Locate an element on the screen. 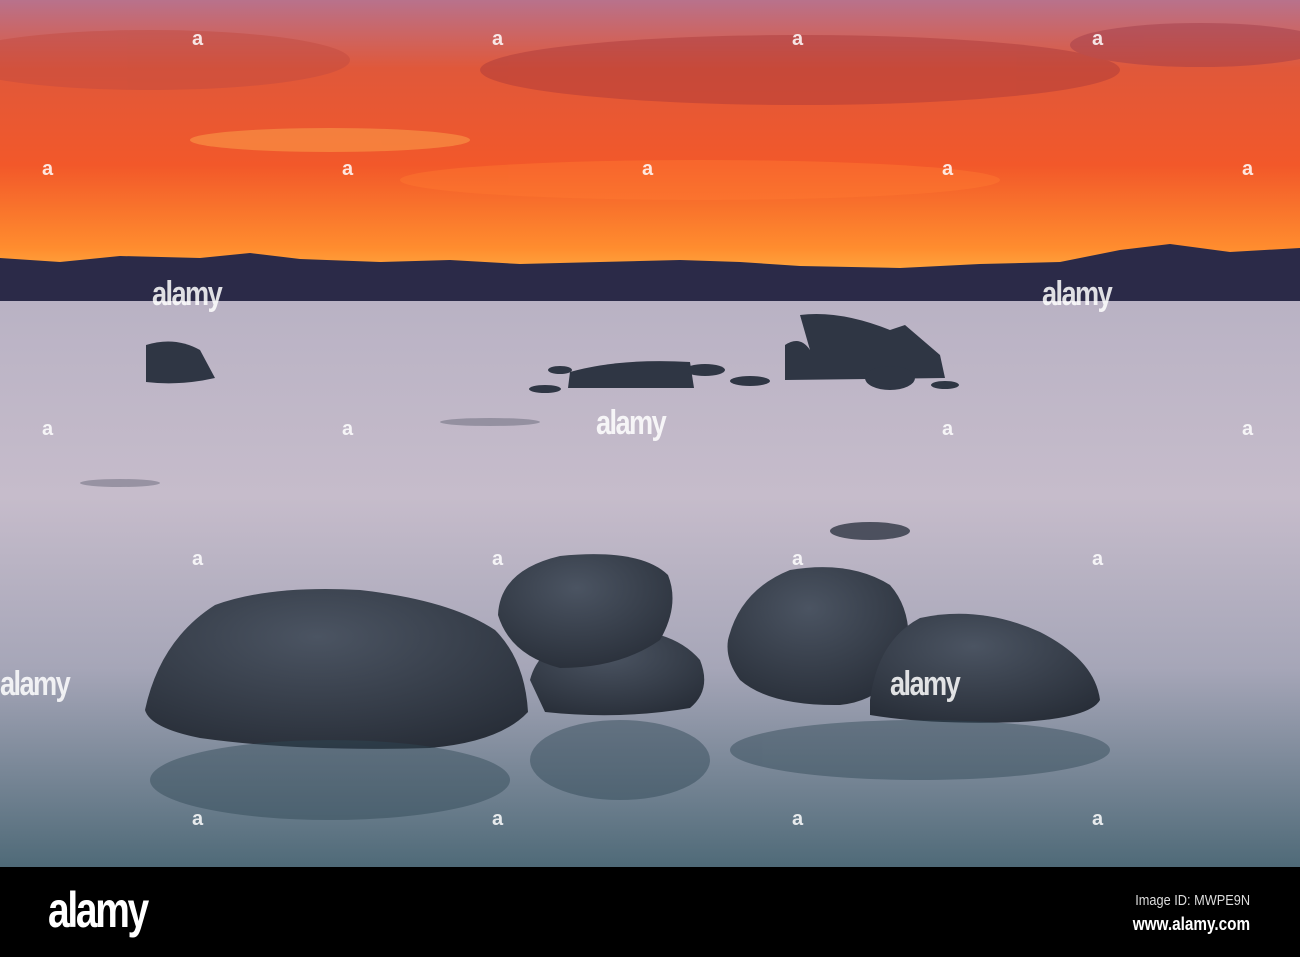  website-link: www.alamy.com is located at coordinates (1191, 924).